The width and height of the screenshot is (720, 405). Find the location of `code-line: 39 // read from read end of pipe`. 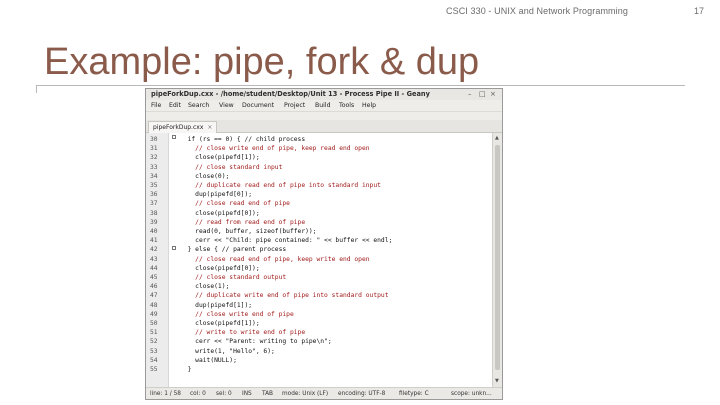

code-line: 39 // read from read end of pipe is located at coordinates (319, 222).